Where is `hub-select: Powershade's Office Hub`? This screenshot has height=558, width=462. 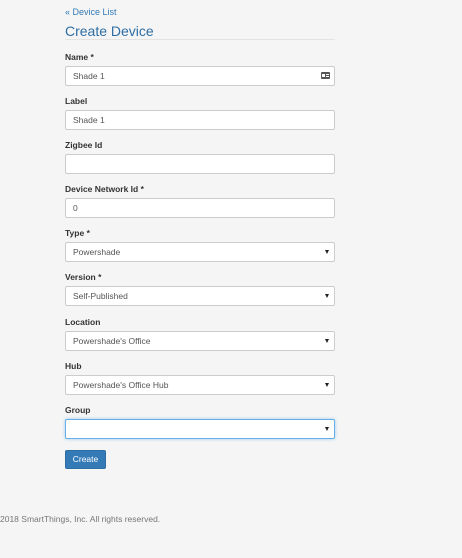 hub-select: Powershade's Office Hub is located at coordinates (200, 385).